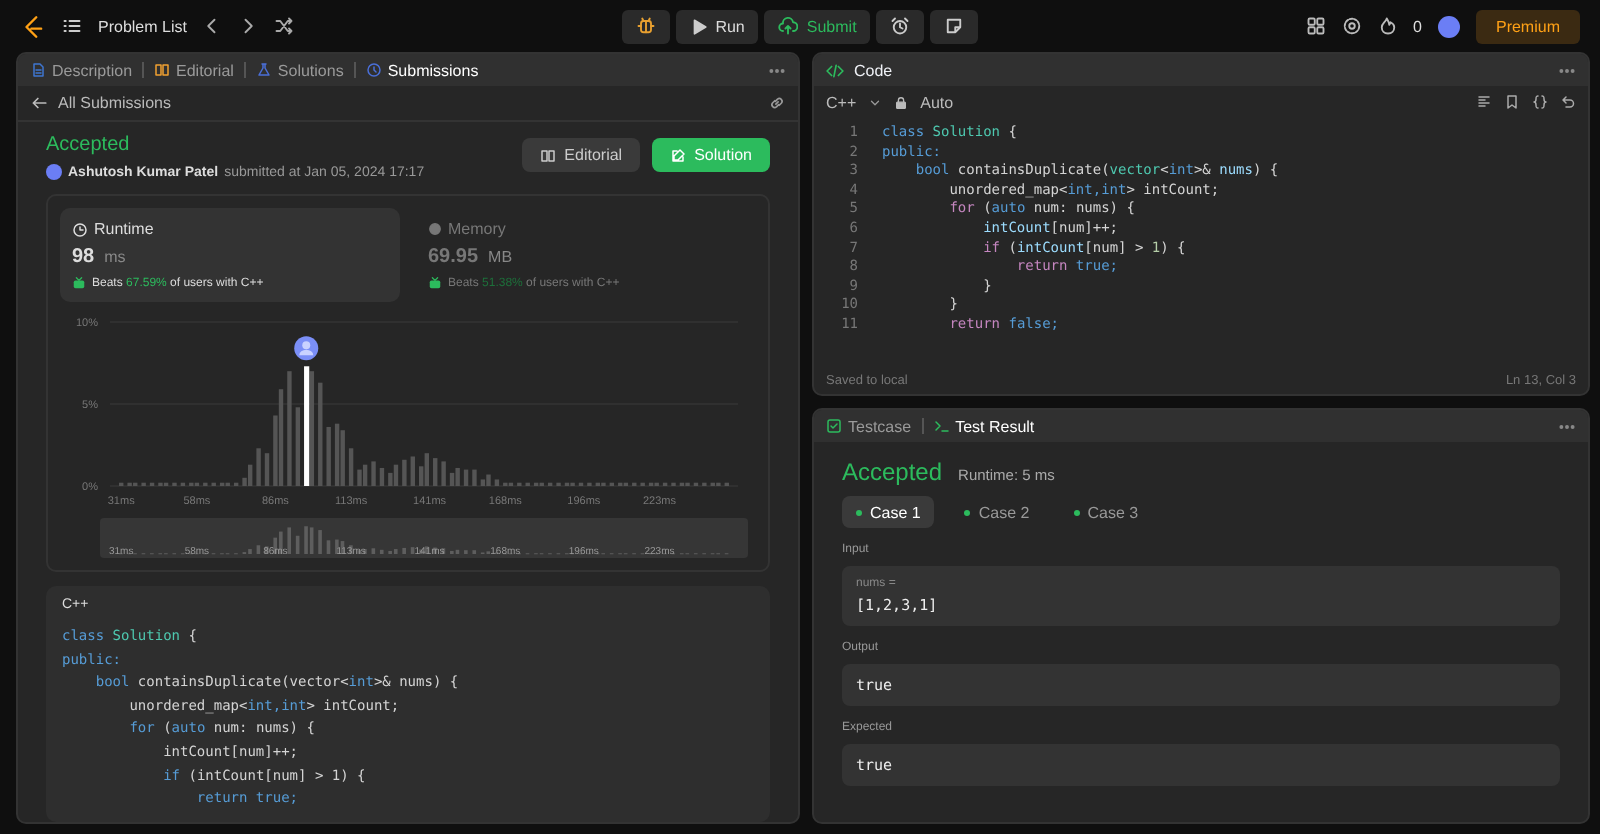 Image resolution: width=1600 pixels, height=834 pixels. What do you see at coordinates (299, 70) in the screenshot?
I see `panel-tab: Solutions` at bounding box center [299, 70].